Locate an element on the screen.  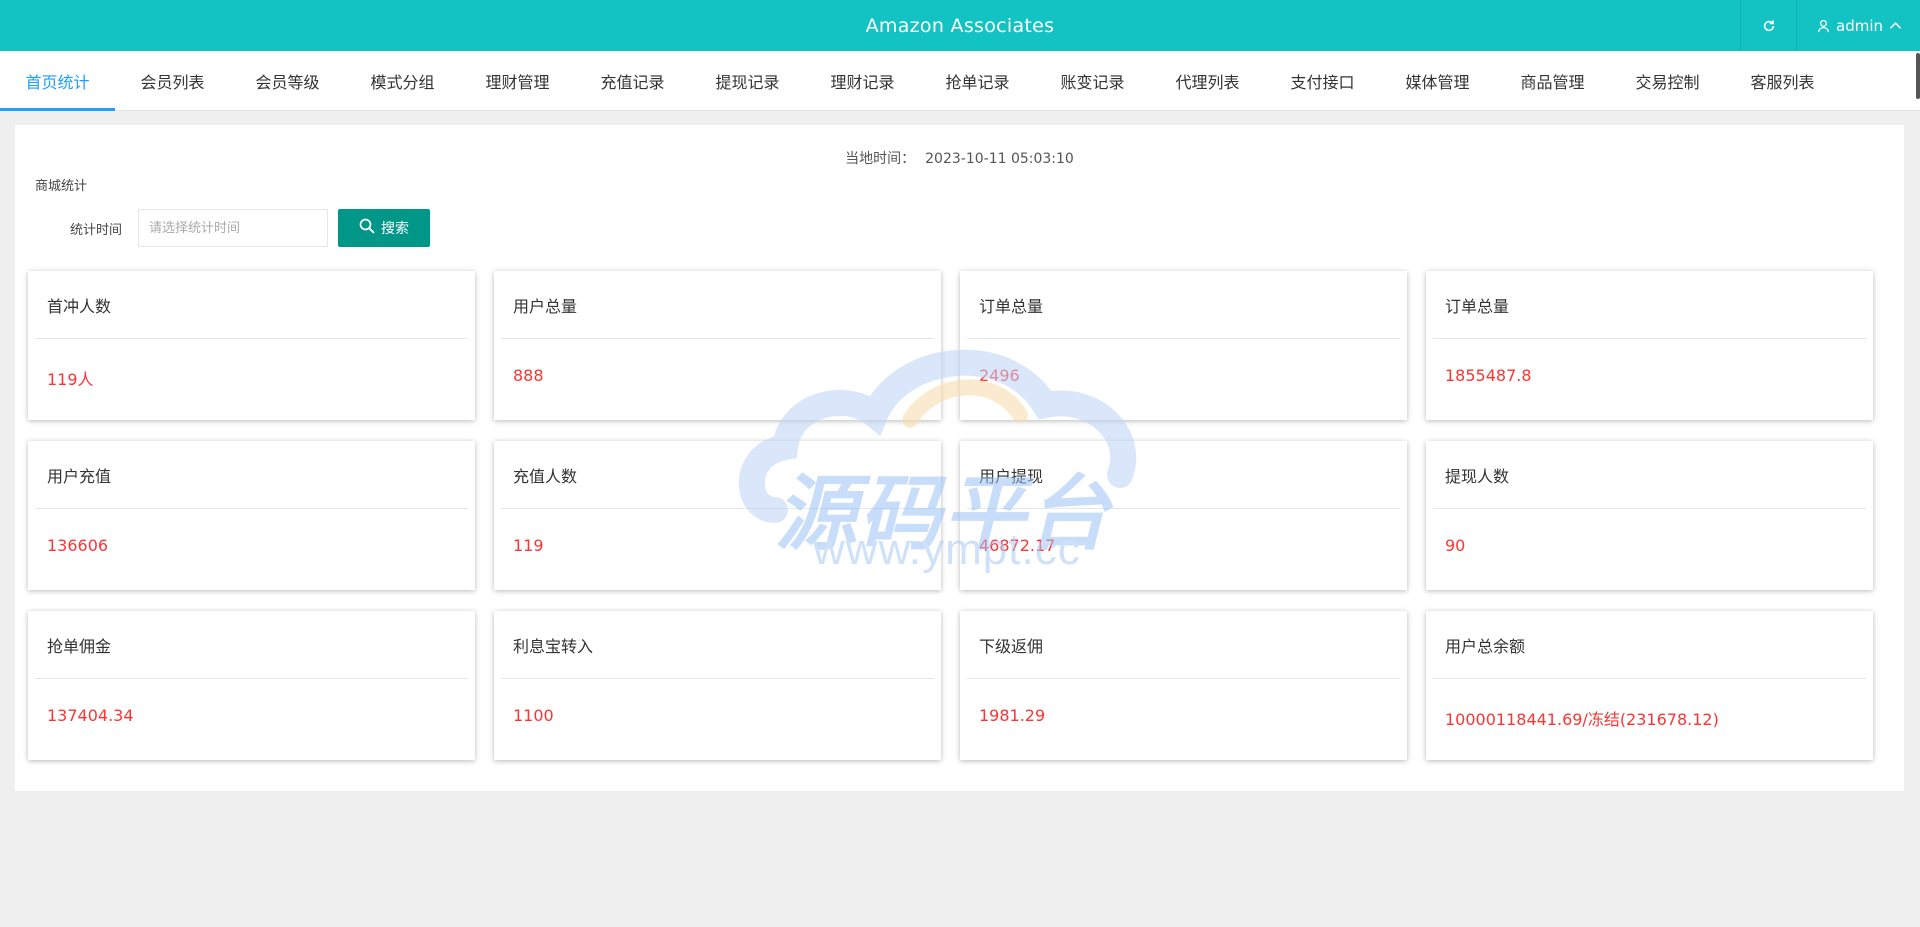
tab-8: 理财记录 is located at coordinates (862, 81).